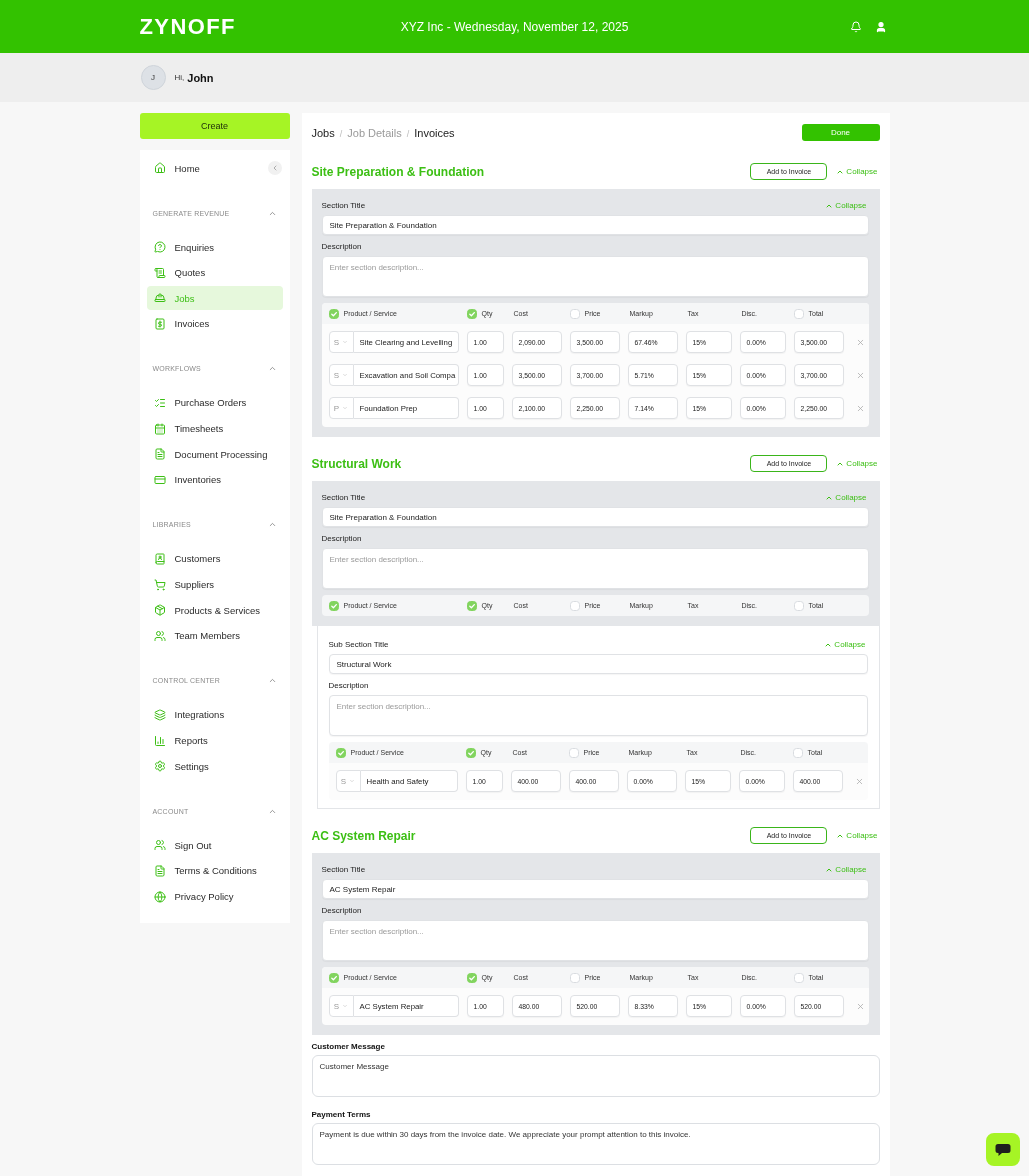 This screenshot has width=1029, height=1176. What do you see at coordinates (214, 714) in the screenshot?
I see `sidebar-item: Integrations` at bounding box center [214, 714].